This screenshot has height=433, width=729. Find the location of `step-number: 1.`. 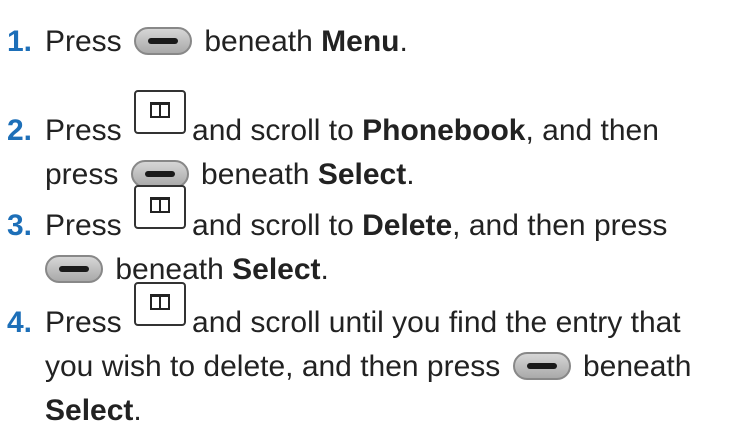

step-number: 1. is located at coordinates (20, 41).